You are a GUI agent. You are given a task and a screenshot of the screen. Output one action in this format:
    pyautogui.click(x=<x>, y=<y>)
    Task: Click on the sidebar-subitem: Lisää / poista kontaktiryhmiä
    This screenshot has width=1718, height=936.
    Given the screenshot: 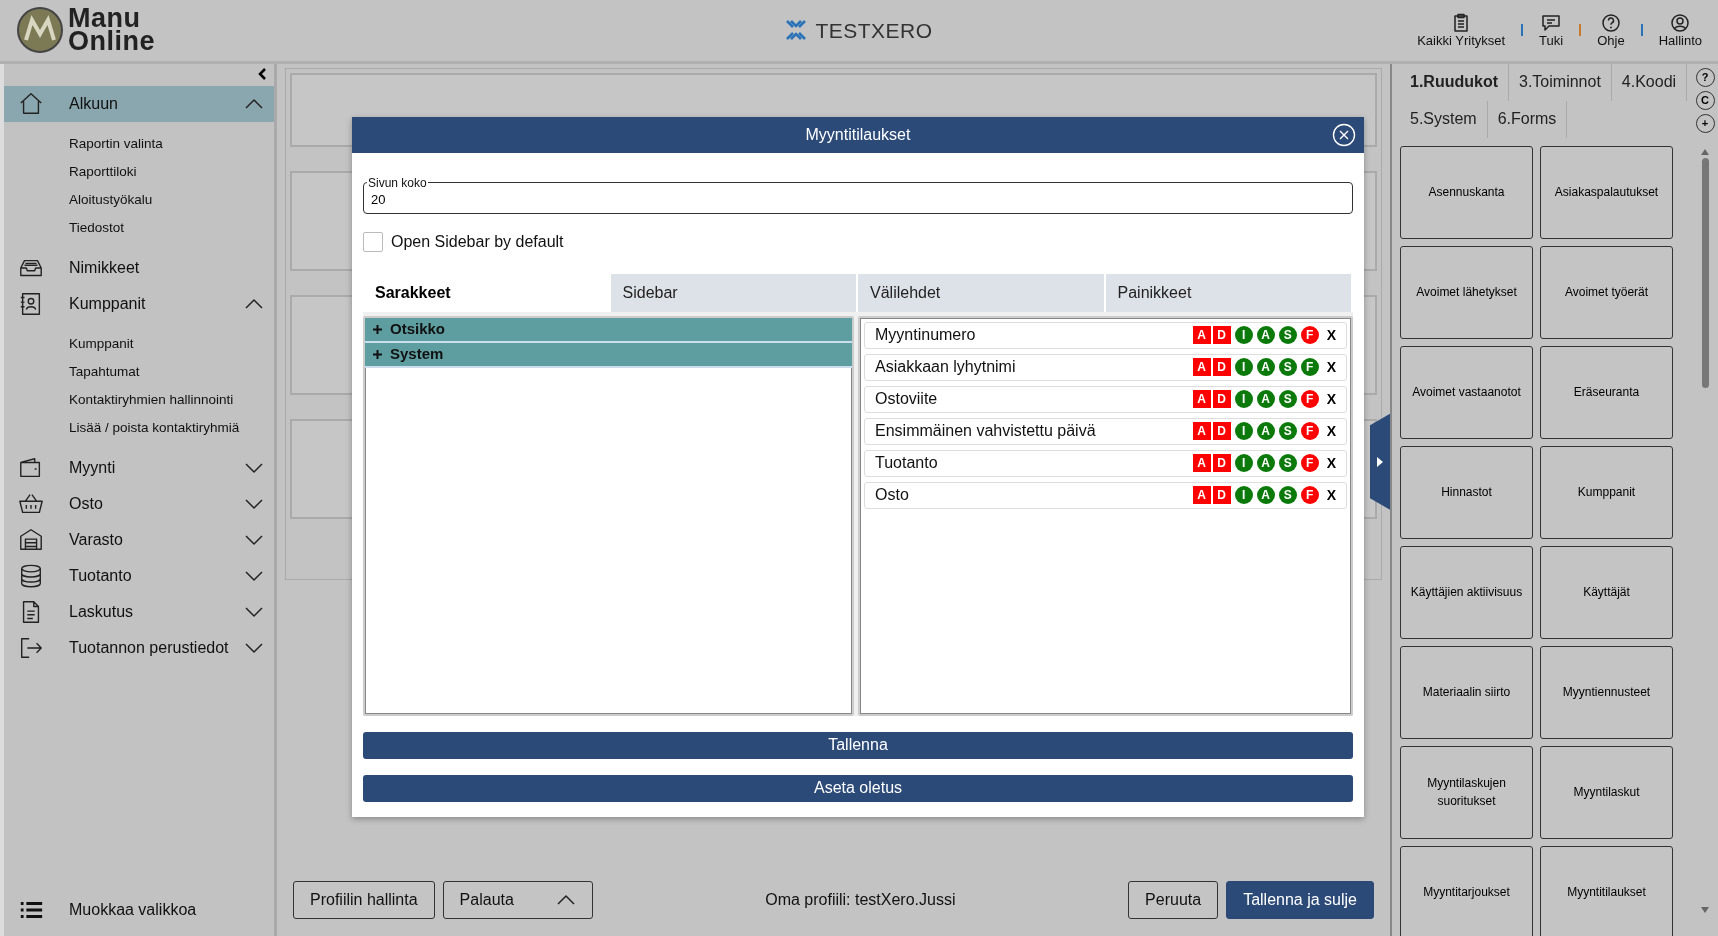 What is the action you would take?
    pyautogui.click(x=139, y=427)
    